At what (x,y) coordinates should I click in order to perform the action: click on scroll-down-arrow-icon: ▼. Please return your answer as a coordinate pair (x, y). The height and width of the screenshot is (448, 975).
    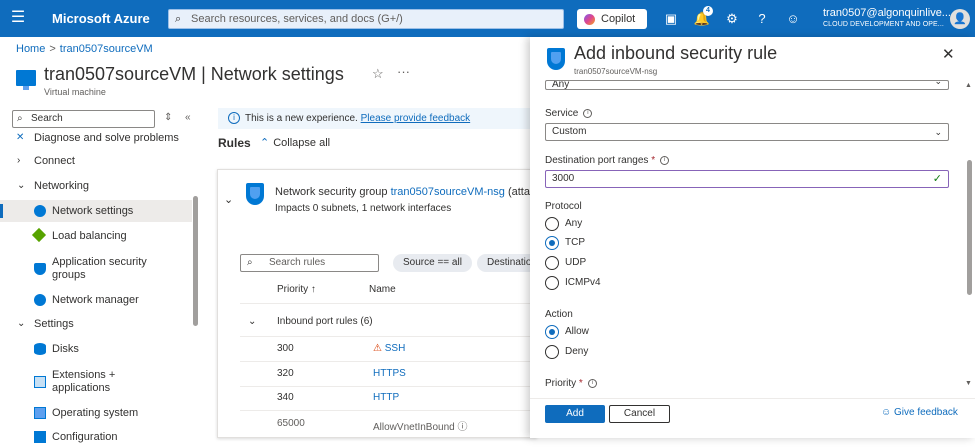
    Looking at the image, I should click on (968, 383).